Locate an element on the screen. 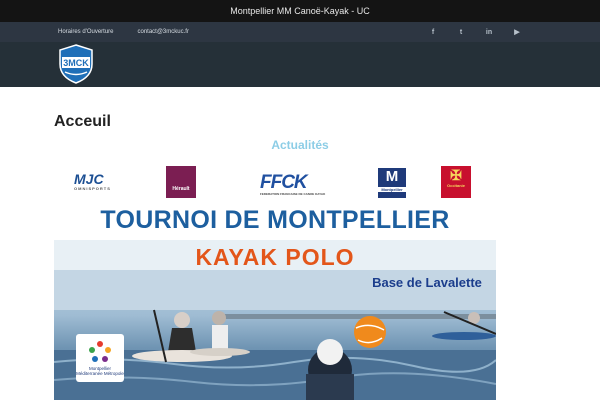 The image size is (600, 400). contact-email-link: contact@3mckuc.fr is located at coordinates (163, 32).